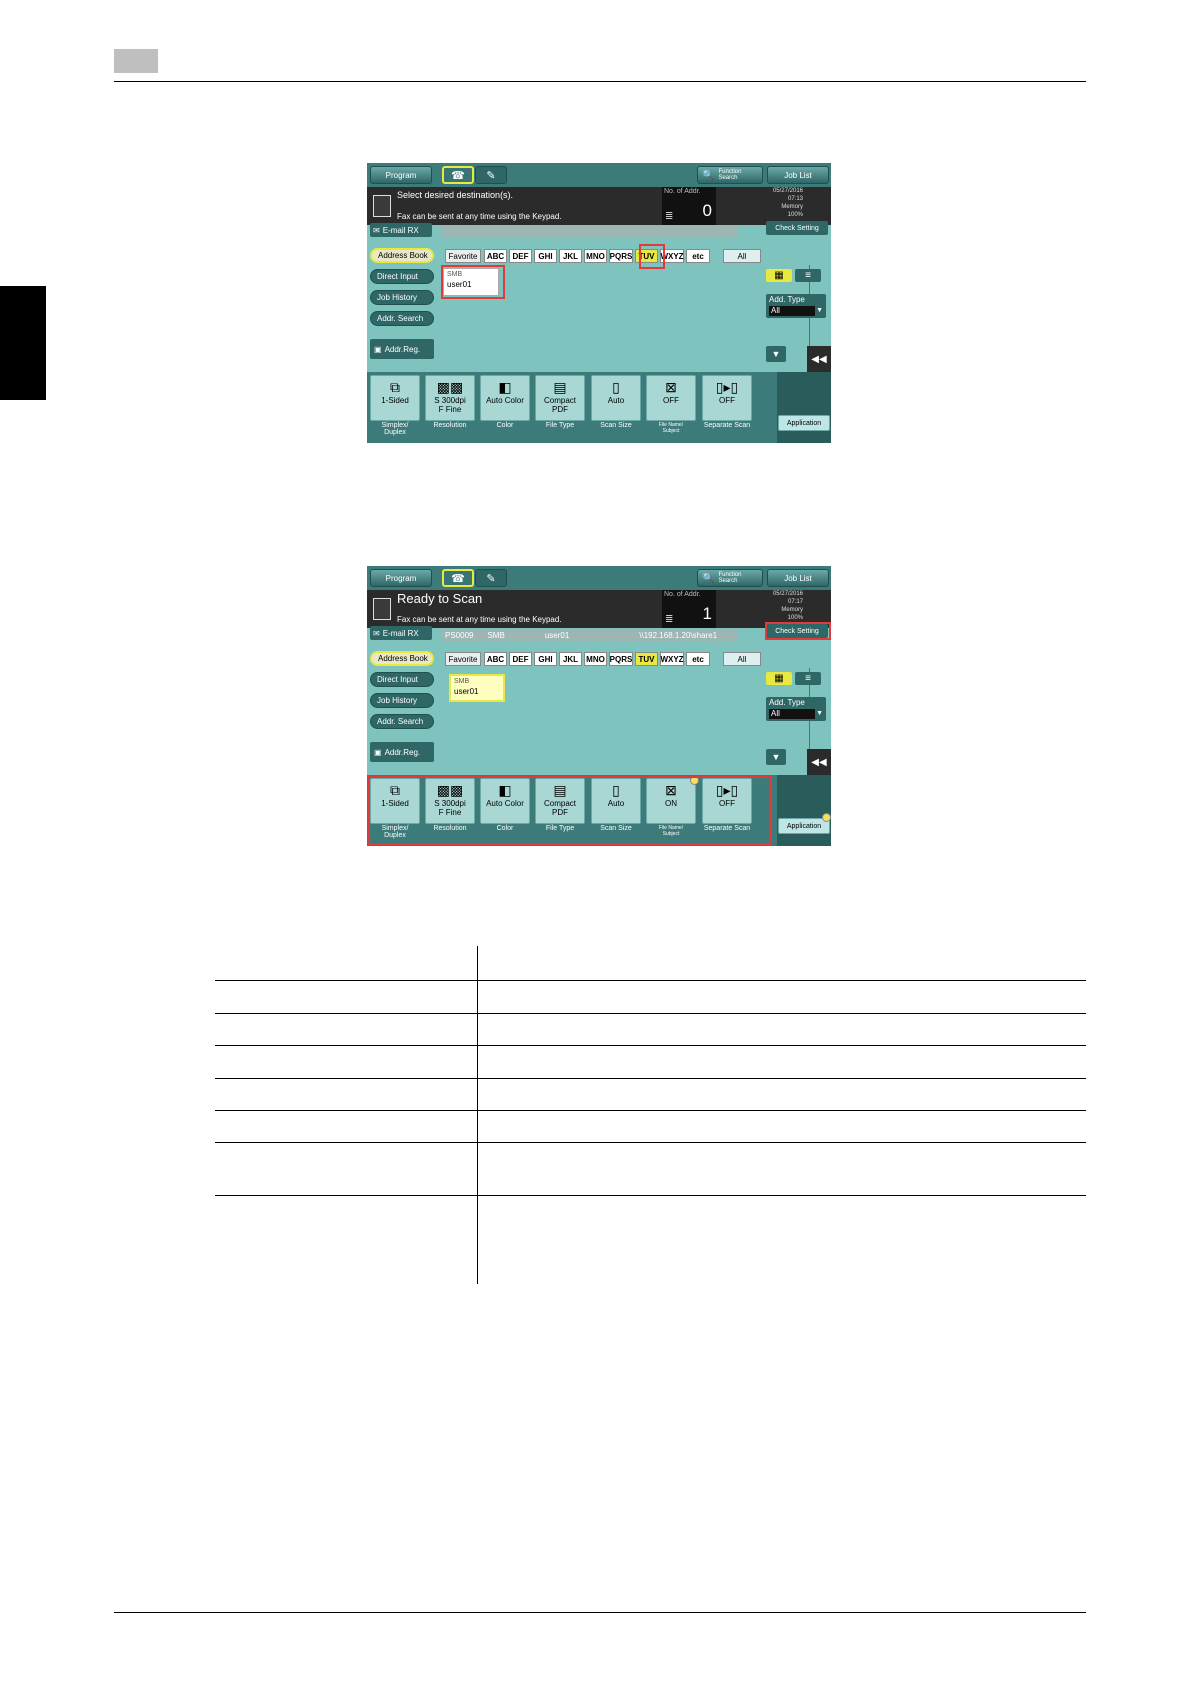 Image resolution: width=1190 pixels, height=1684 pixels. What do you see at coordinates (671, 387) in the screenshot?
I see `mail-doc-icon: ⊠` at bounding box center [671, 387].